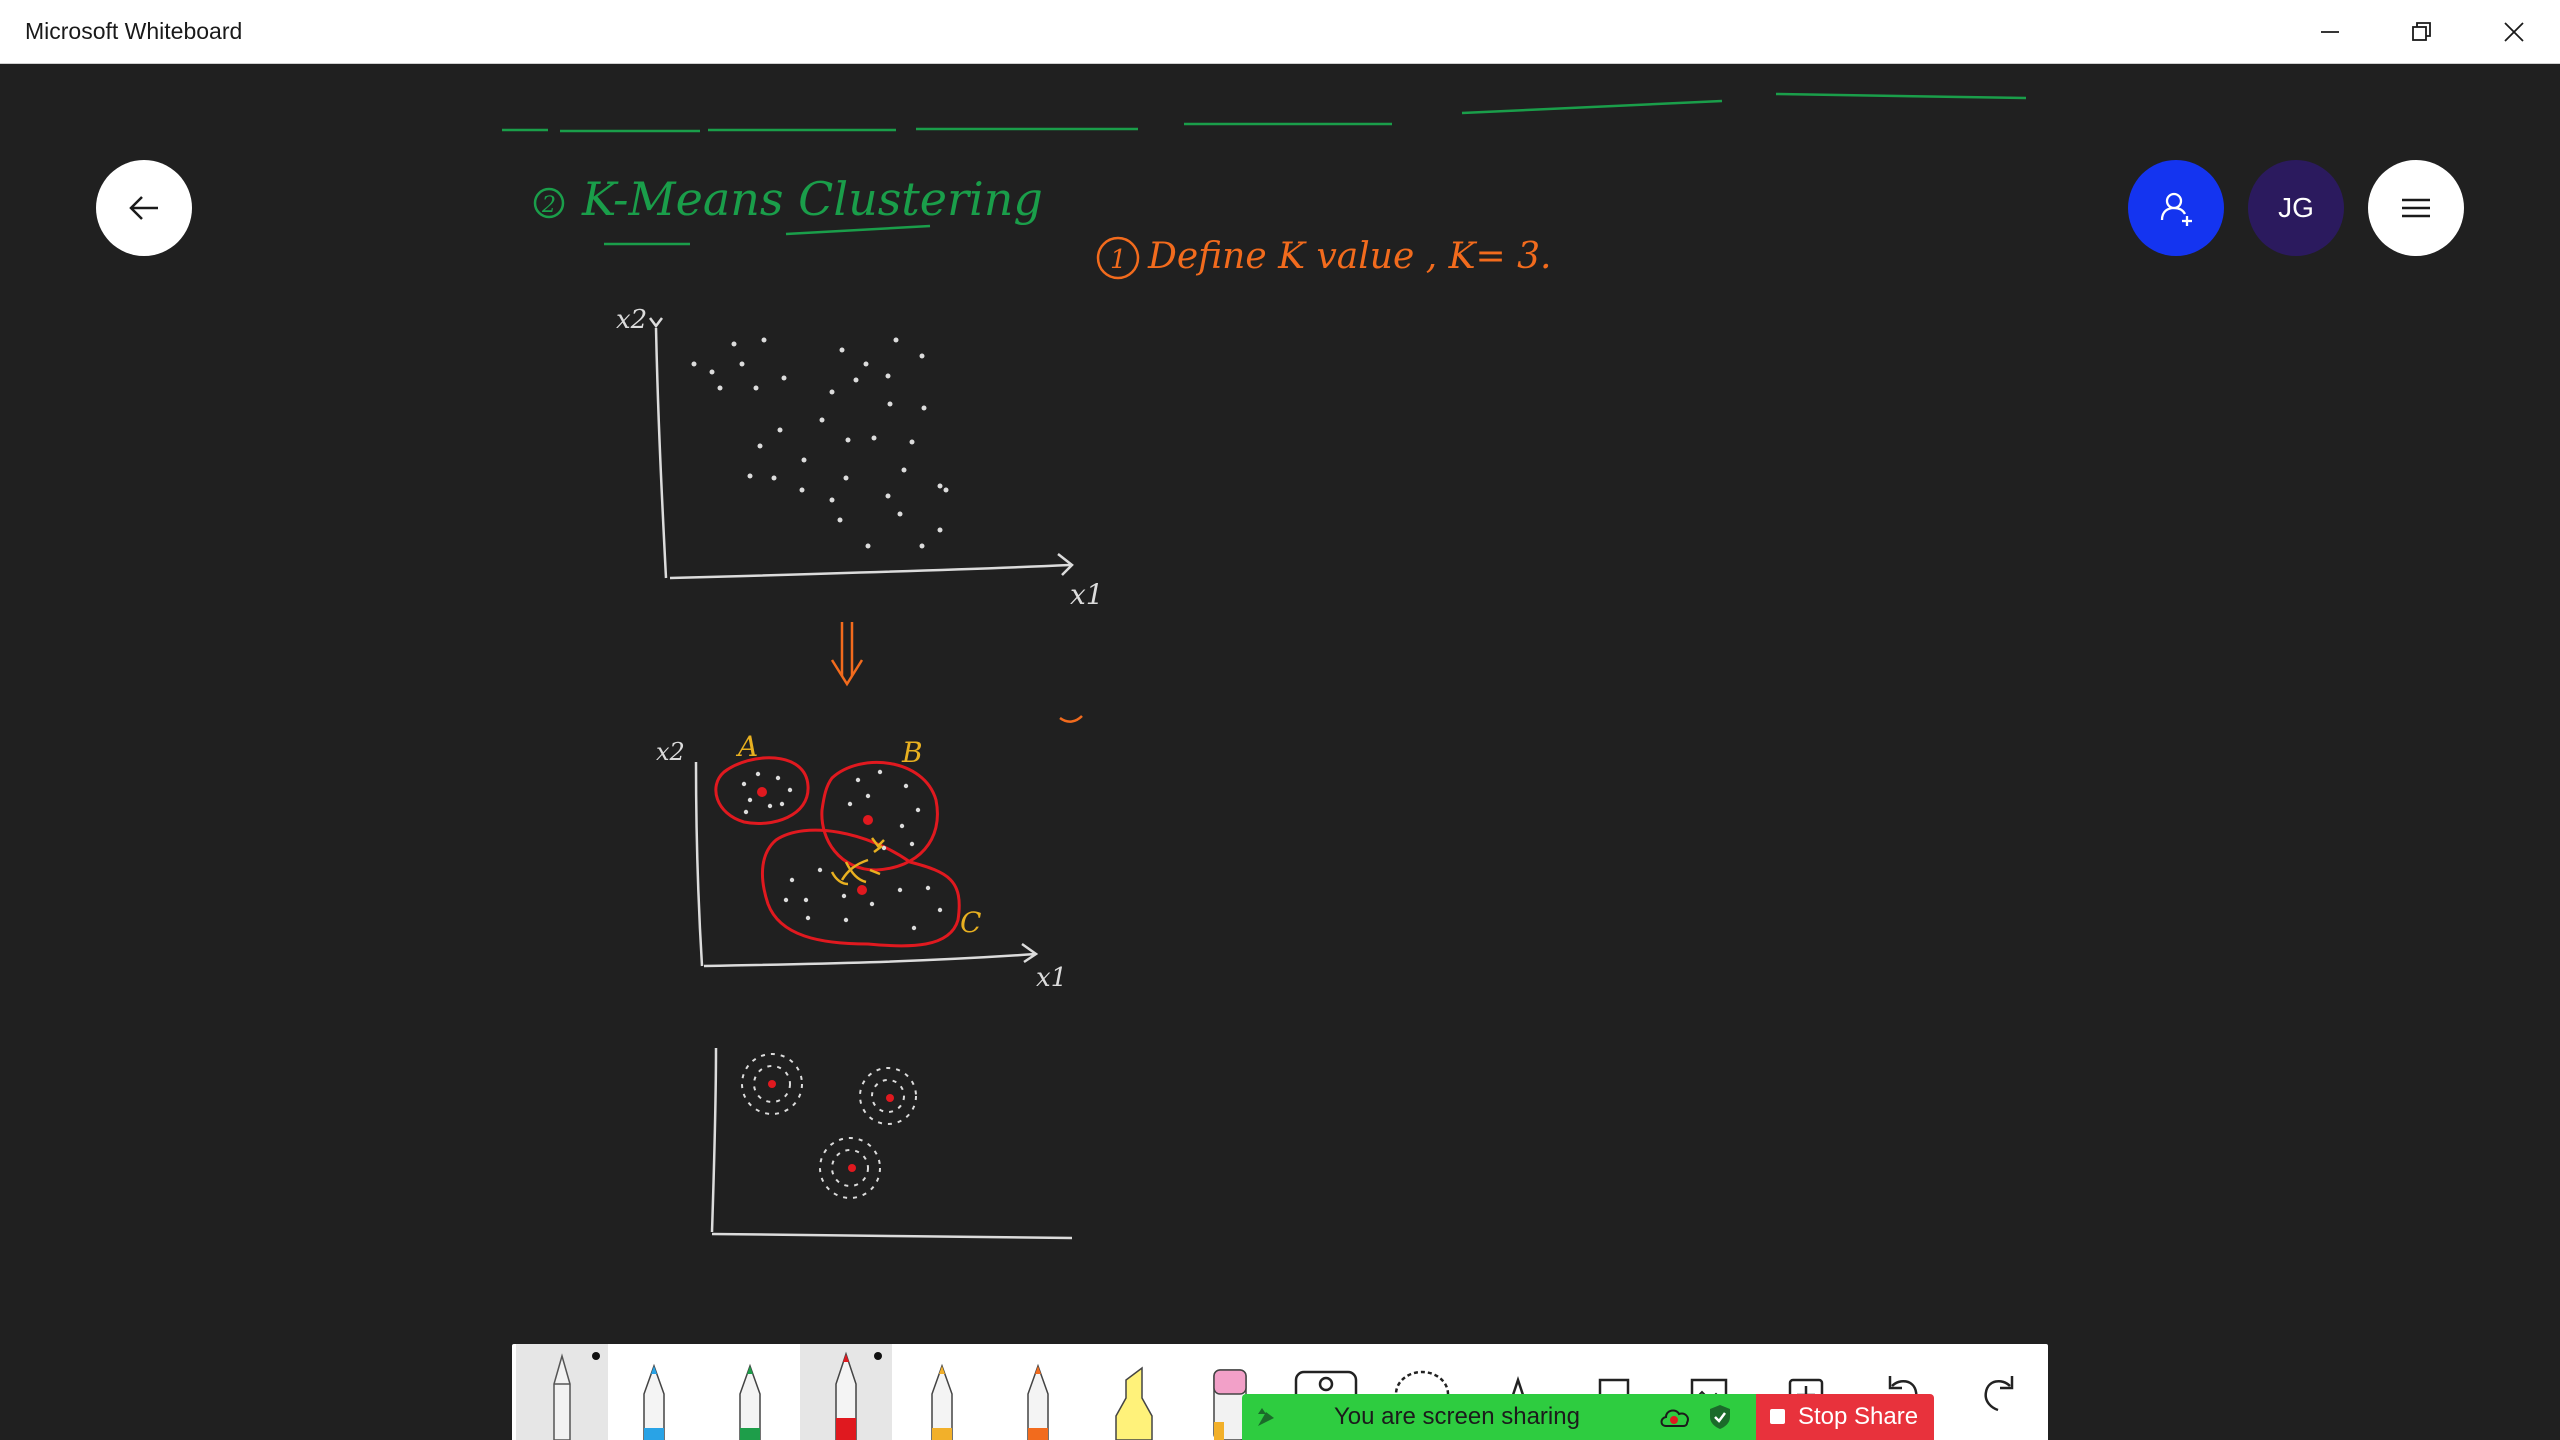  I want to click on stop-share-label: Stop Share, so click(1858, 1416).